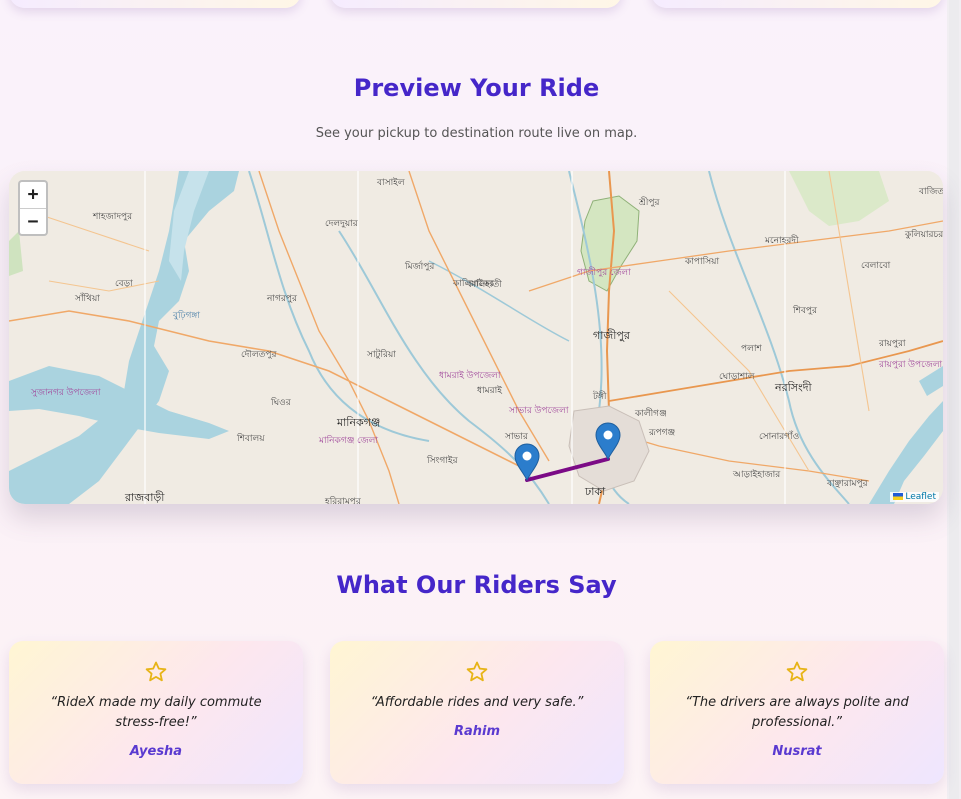 This screenshot has height=799, width=961. What do you see at coordinates (923, 234) in the screenshot?
I see `map-label: কুলিয়ারচর` at bounding box center [923, 234].